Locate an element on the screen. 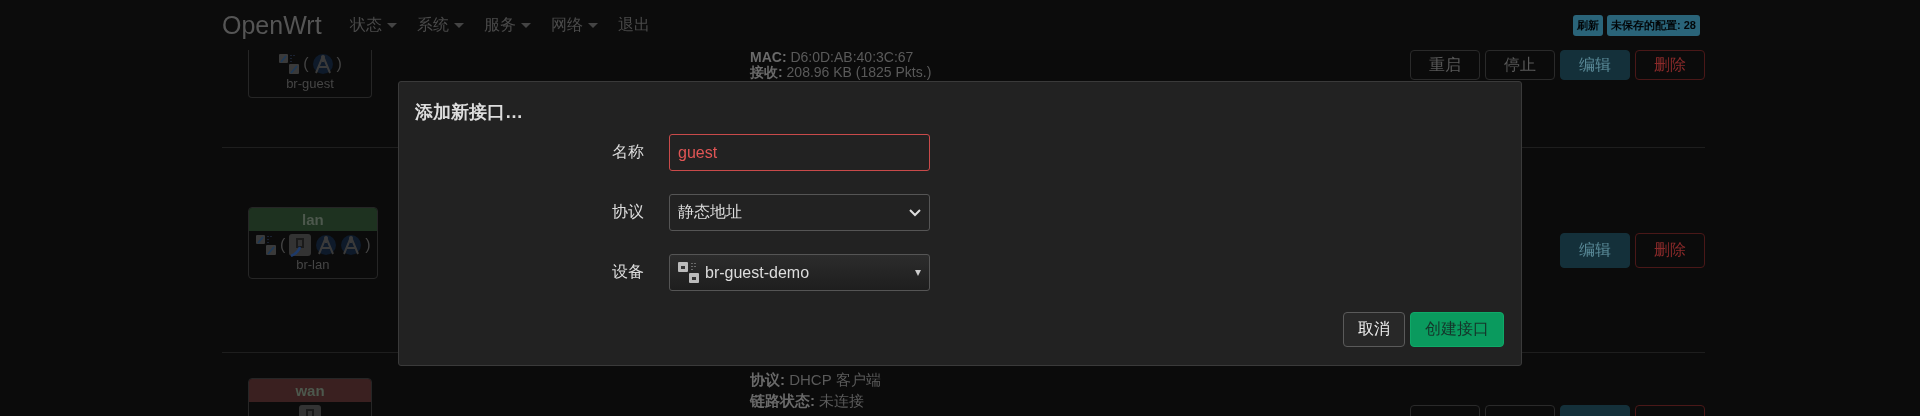 This screenshot has width=1920, height=416. header-badge: 刷新 is located at coordinates (1588, 25).